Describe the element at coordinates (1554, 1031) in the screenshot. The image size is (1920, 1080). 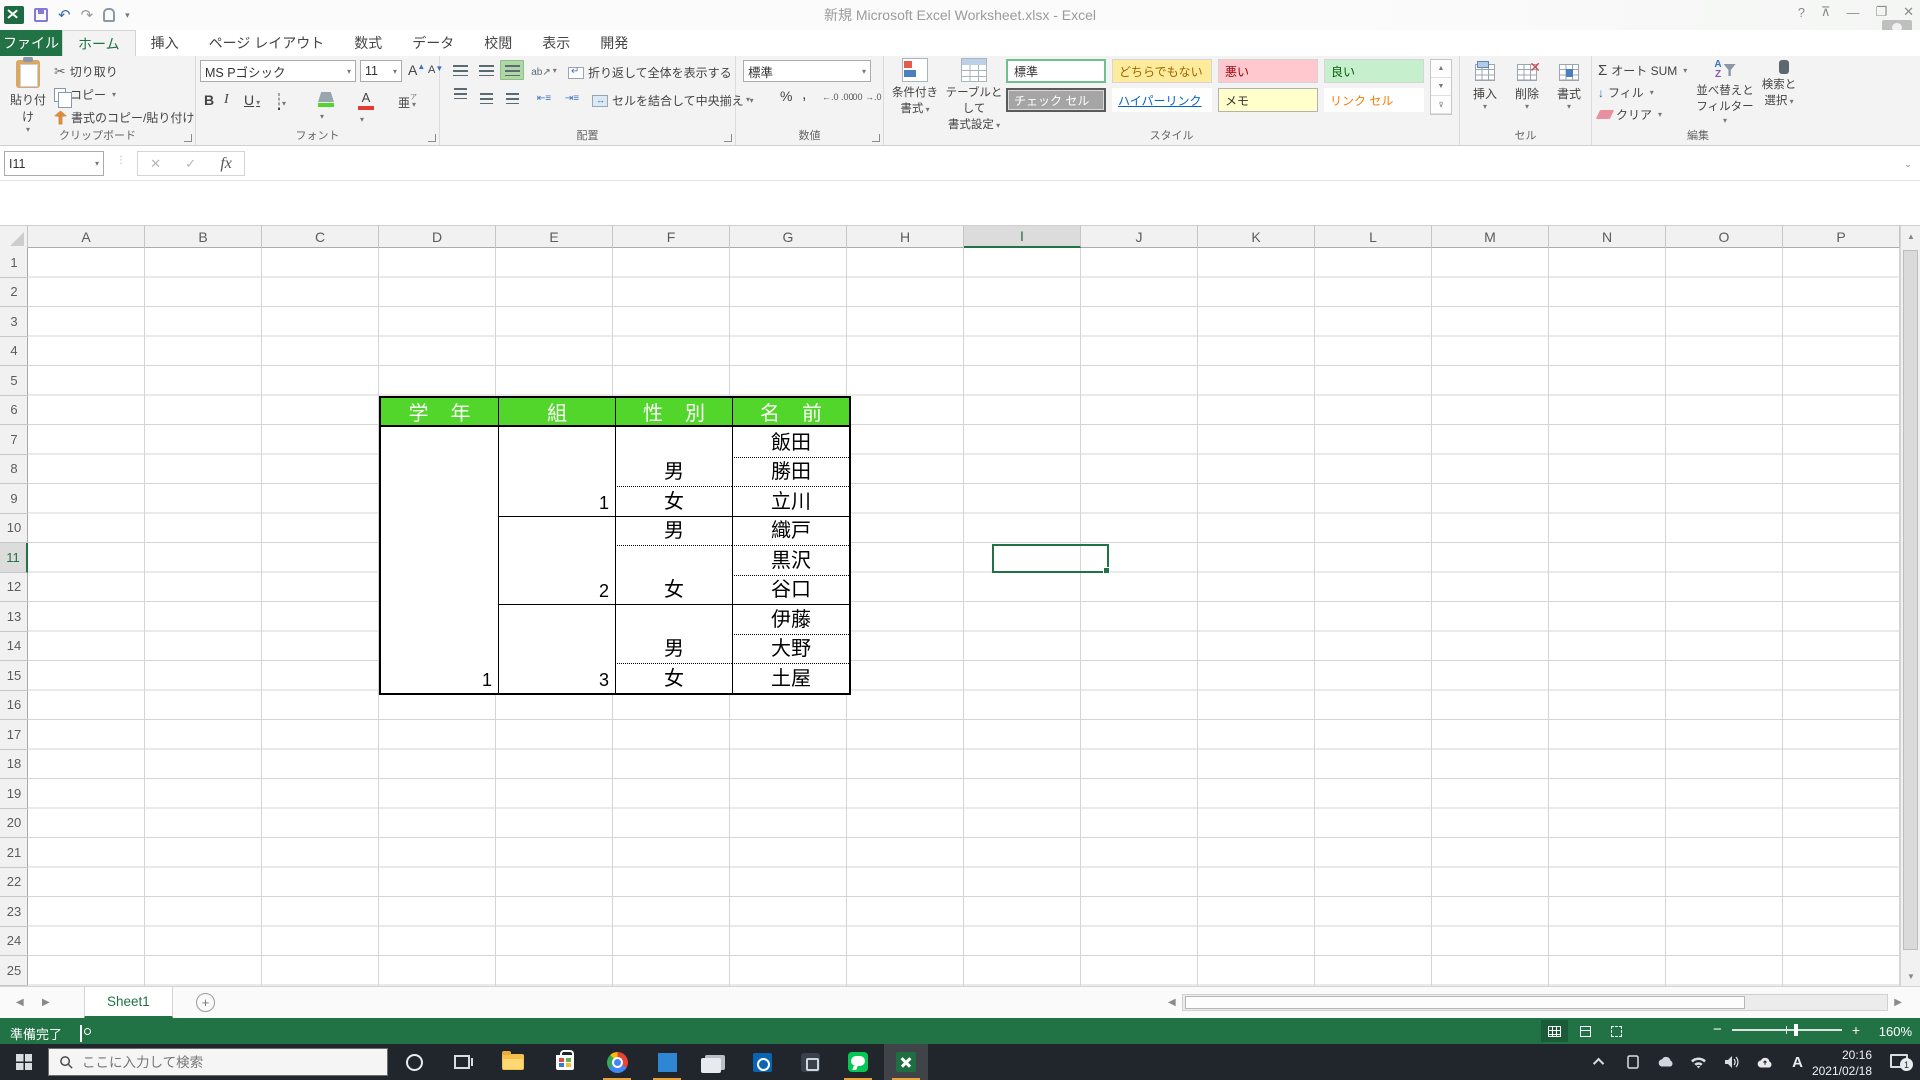
I see `normal-view-icon` at that location.